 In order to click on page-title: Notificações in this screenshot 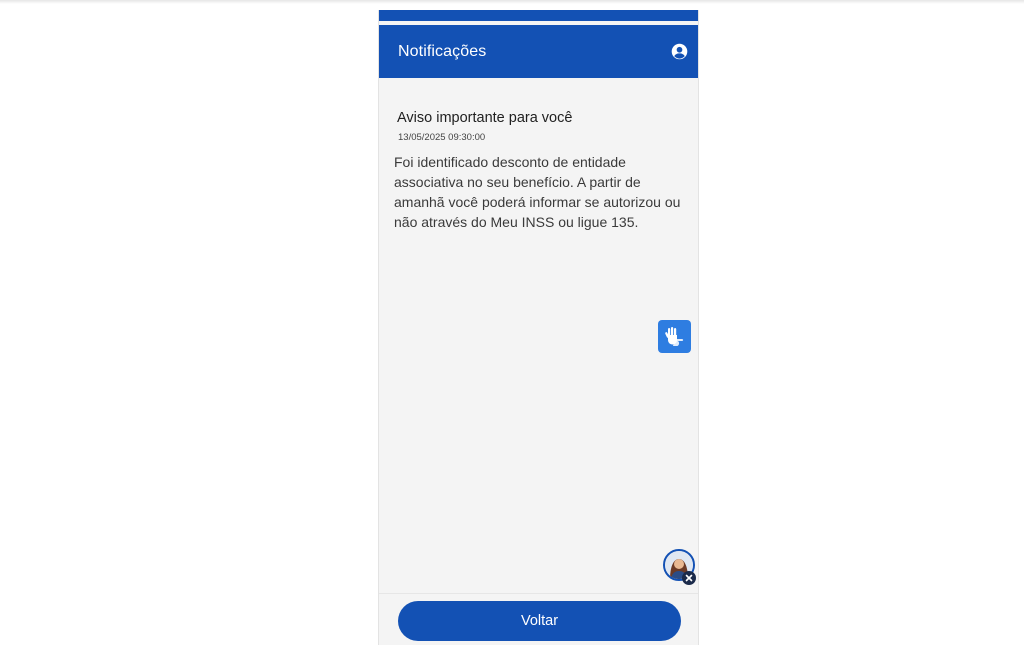, I will do `click(442, 51)`.